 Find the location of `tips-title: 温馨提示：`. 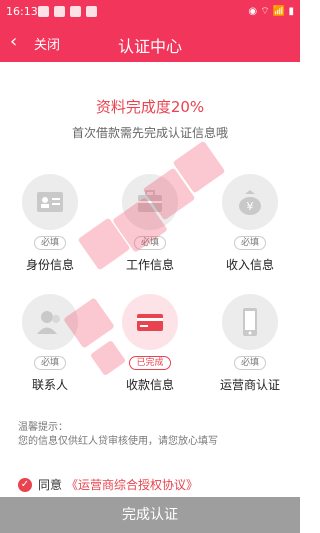

tips-title: 温馨提示： is located at coordinates (43, 427).